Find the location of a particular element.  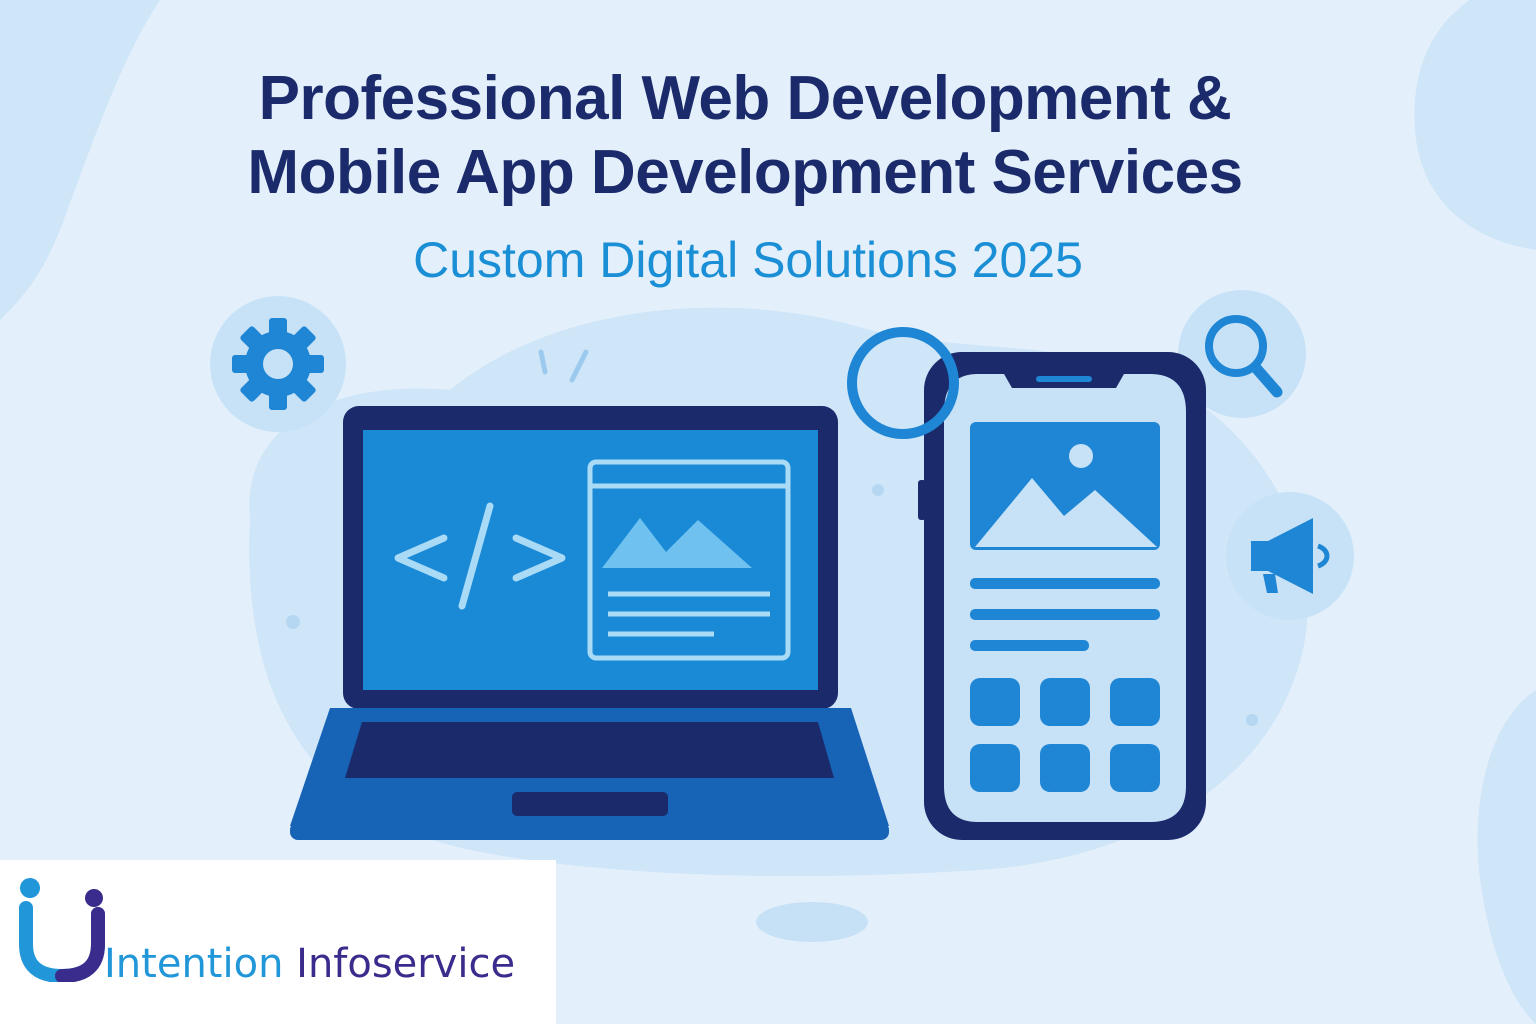

logo-icon is located at coordinates (62, 930).